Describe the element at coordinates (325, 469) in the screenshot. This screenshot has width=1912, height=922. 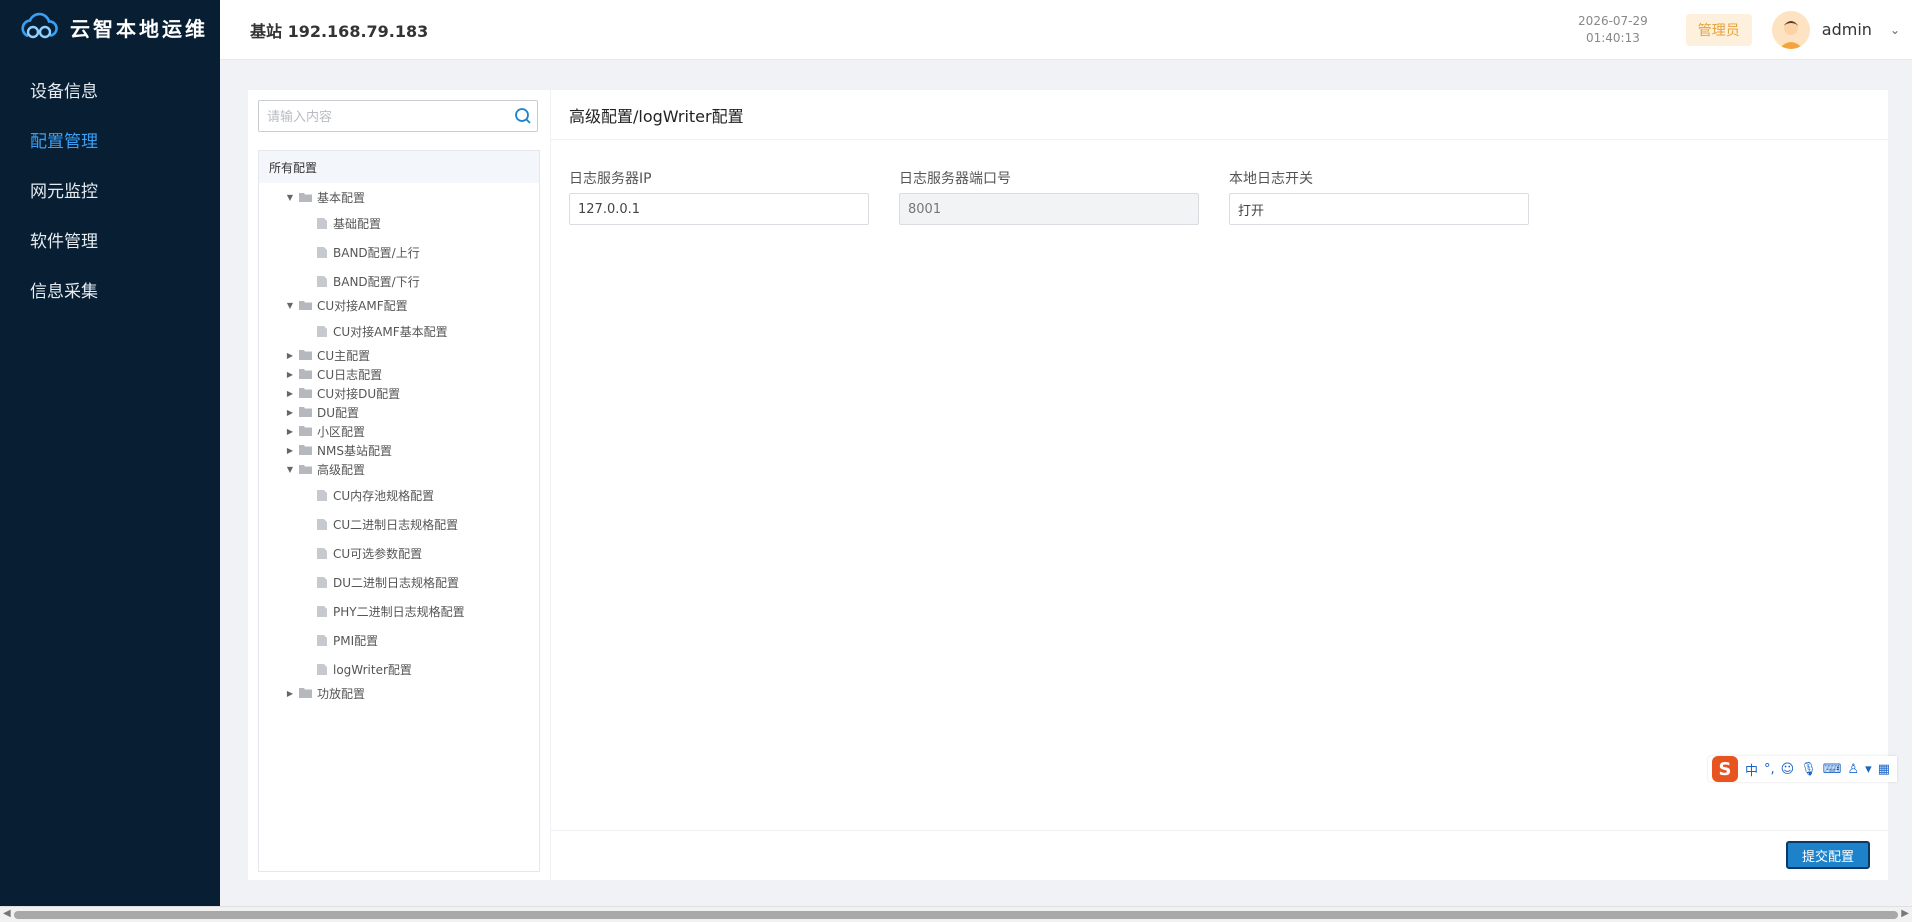
I see `tree-folder-advanced: ▼ 高级配置` at that location.